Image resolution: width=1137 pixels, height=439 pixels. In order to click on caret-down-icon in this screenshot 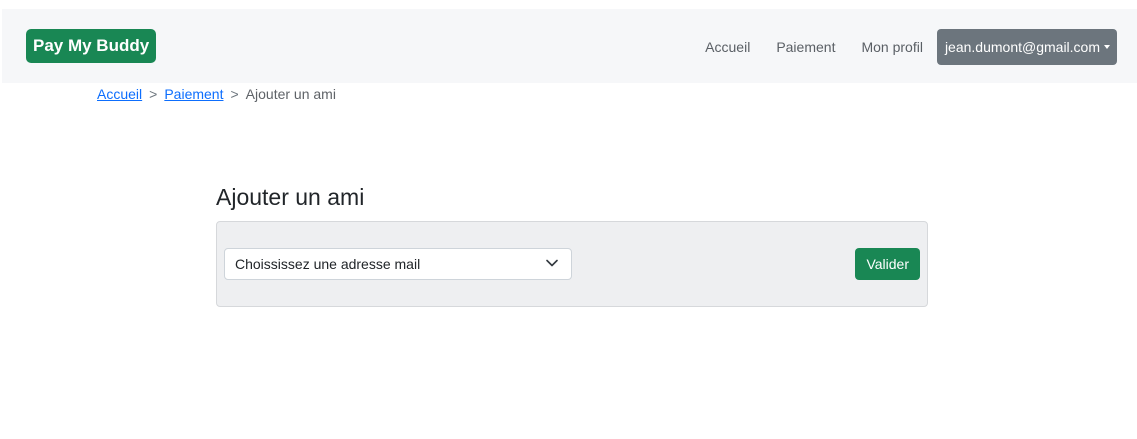, I will do `click(1107, 47)`.